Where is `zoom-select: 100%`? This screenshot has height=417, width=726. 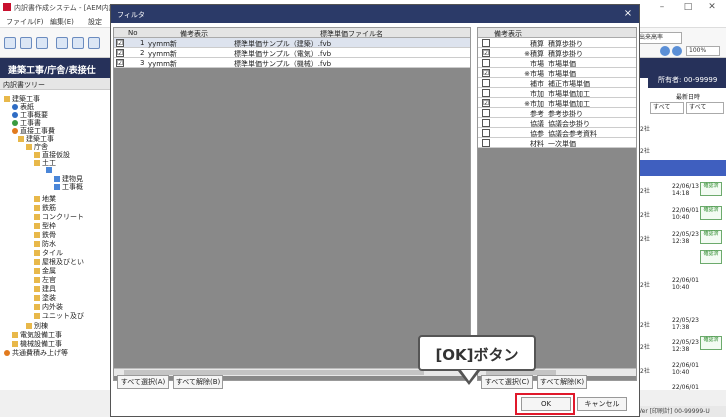 zoom-select: 100% is located at coordinates (703, 51).